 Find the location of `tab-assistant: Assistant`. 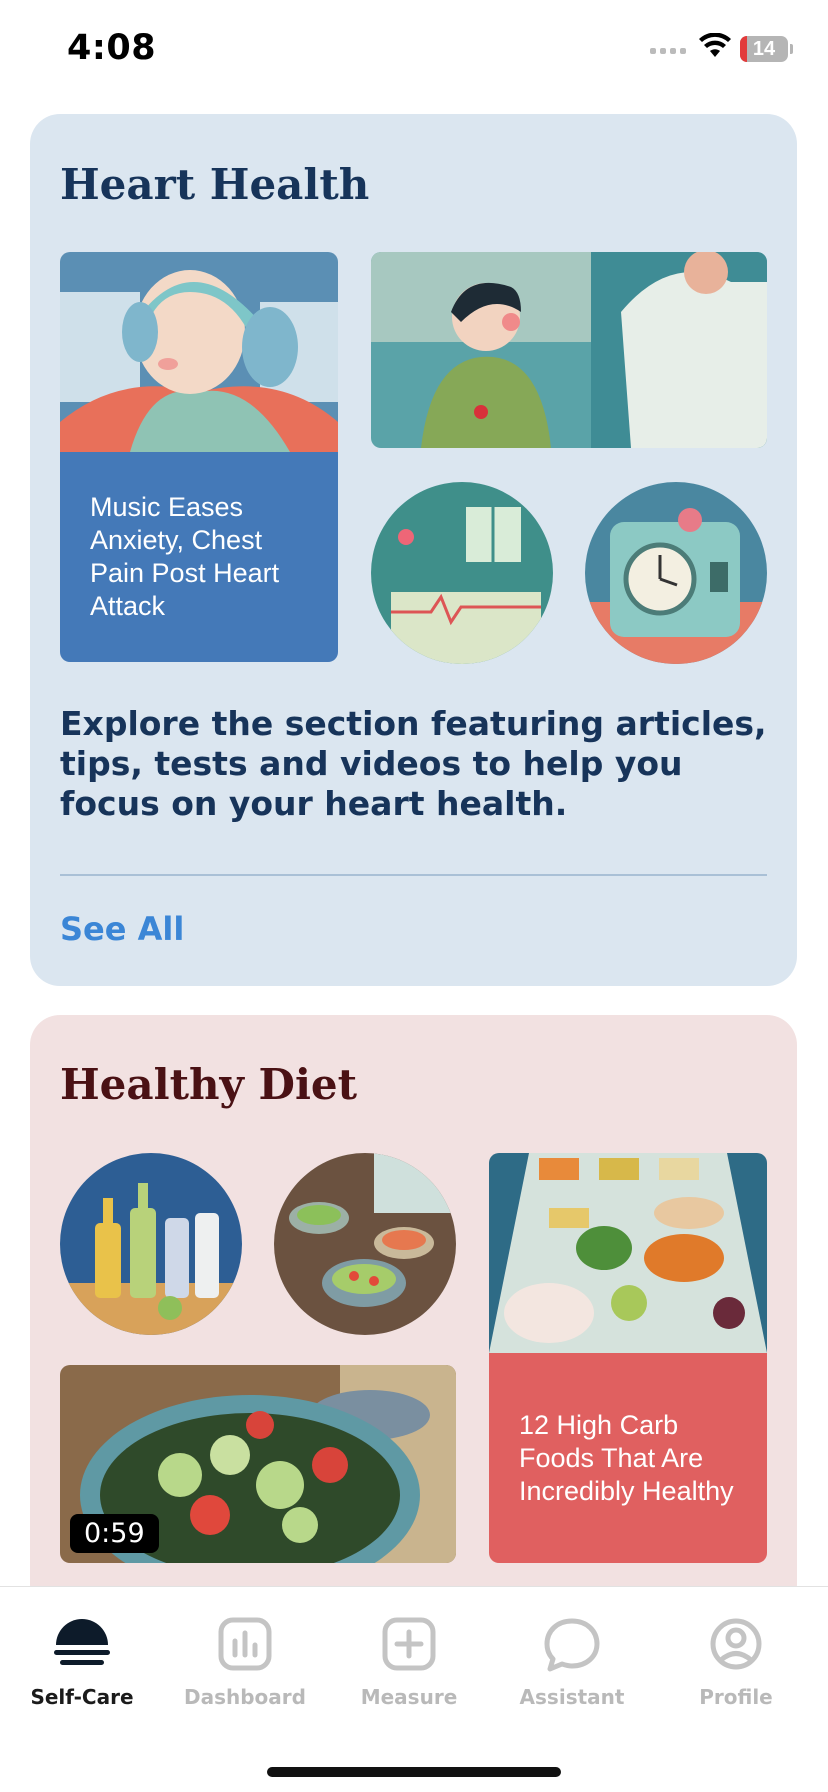

tab-assistant: Assistant is located at coordinates (572, 1663).